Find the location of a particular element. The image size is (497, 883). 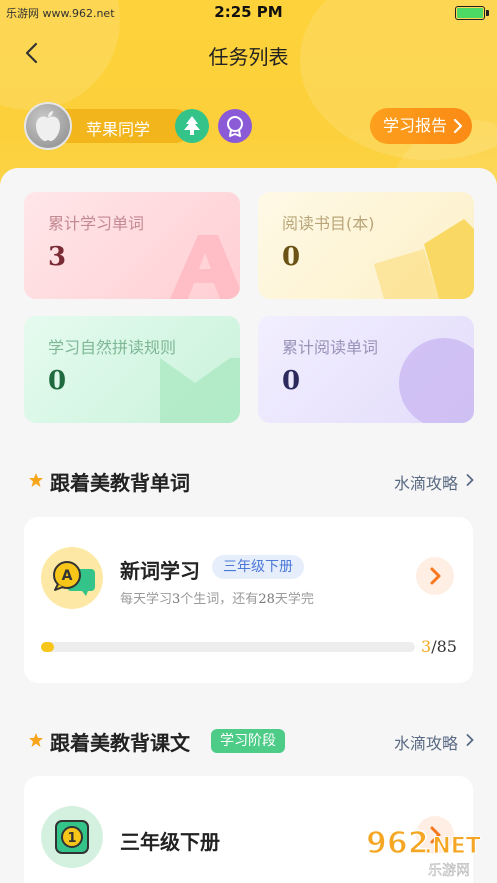

apple-logo-icon is located at coordinates (48, 126).